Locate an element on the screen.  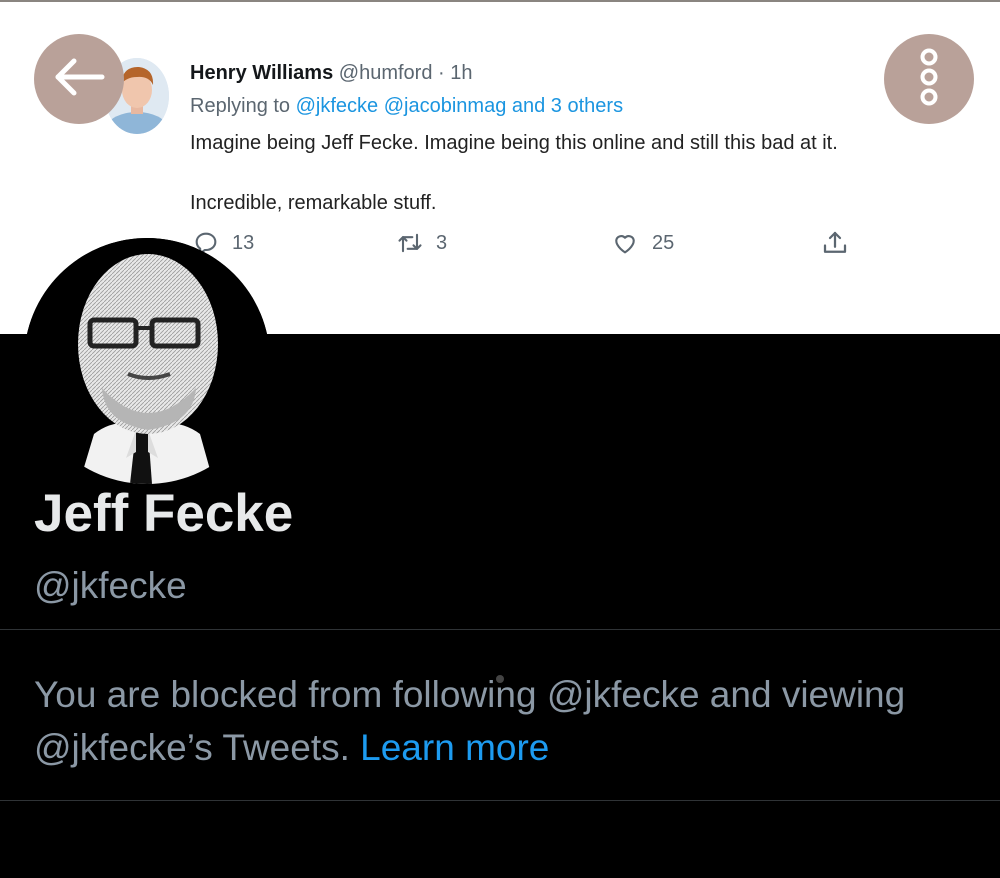
back-button is located at coordinates (79, 79).